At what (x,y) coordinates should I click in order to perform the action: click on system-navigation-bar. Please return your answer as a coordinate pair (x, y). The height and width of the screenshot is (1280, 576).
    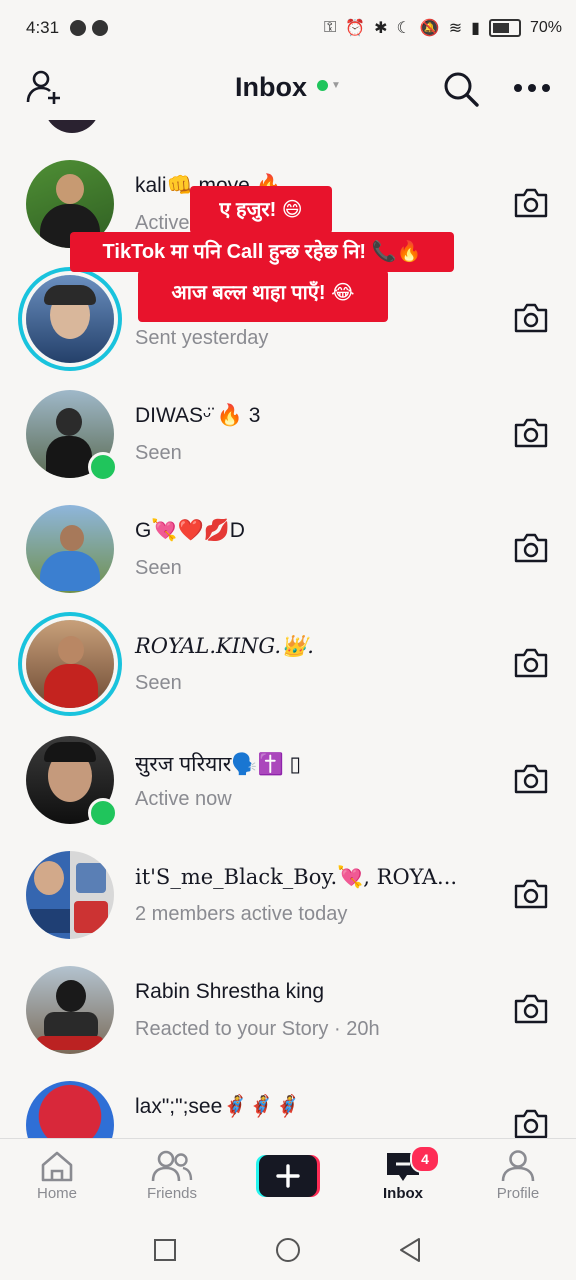
    Looking at the image, I should click on (288, 1252).